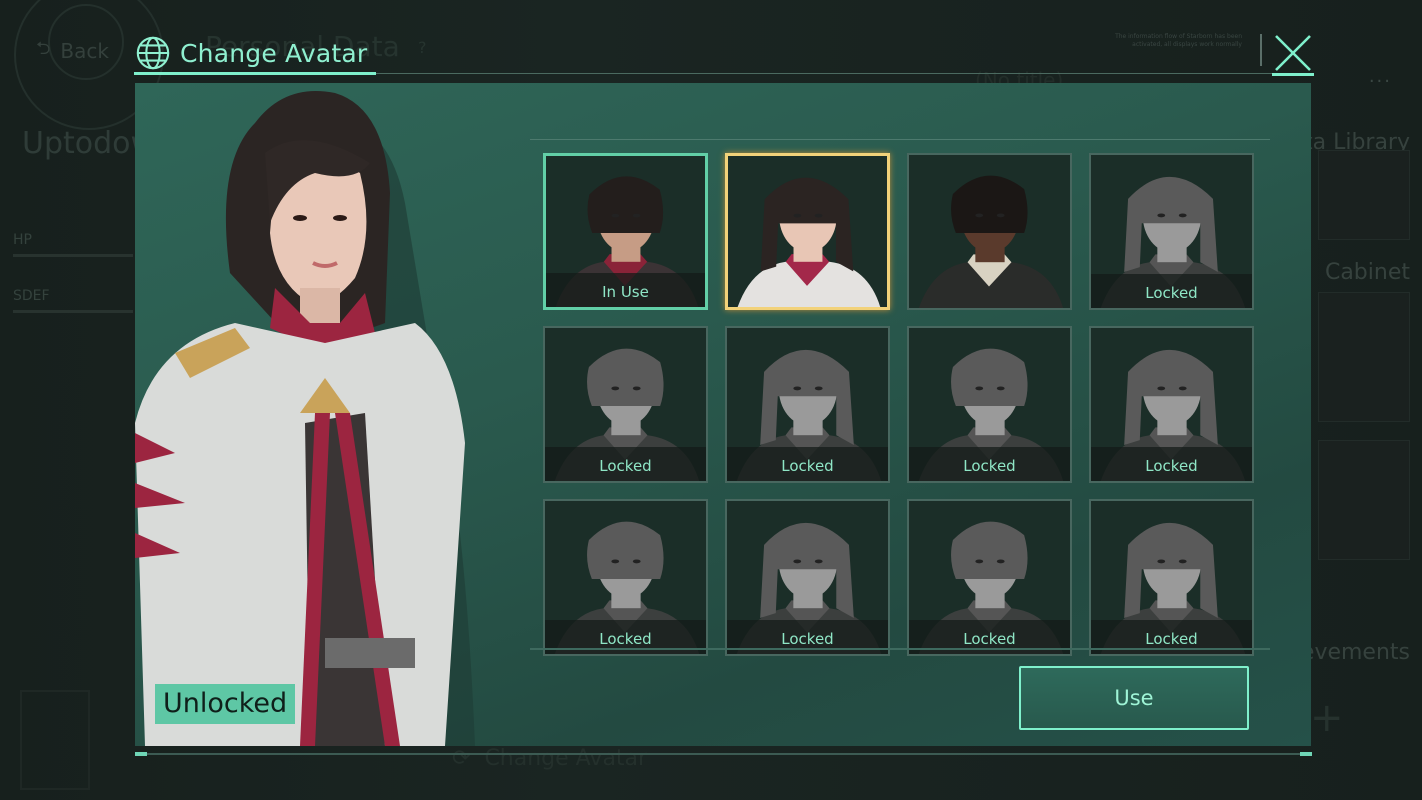 The height and width of the screenshot is (800, 1422). I want to click on logo-hex-icon, so click(55, 740).